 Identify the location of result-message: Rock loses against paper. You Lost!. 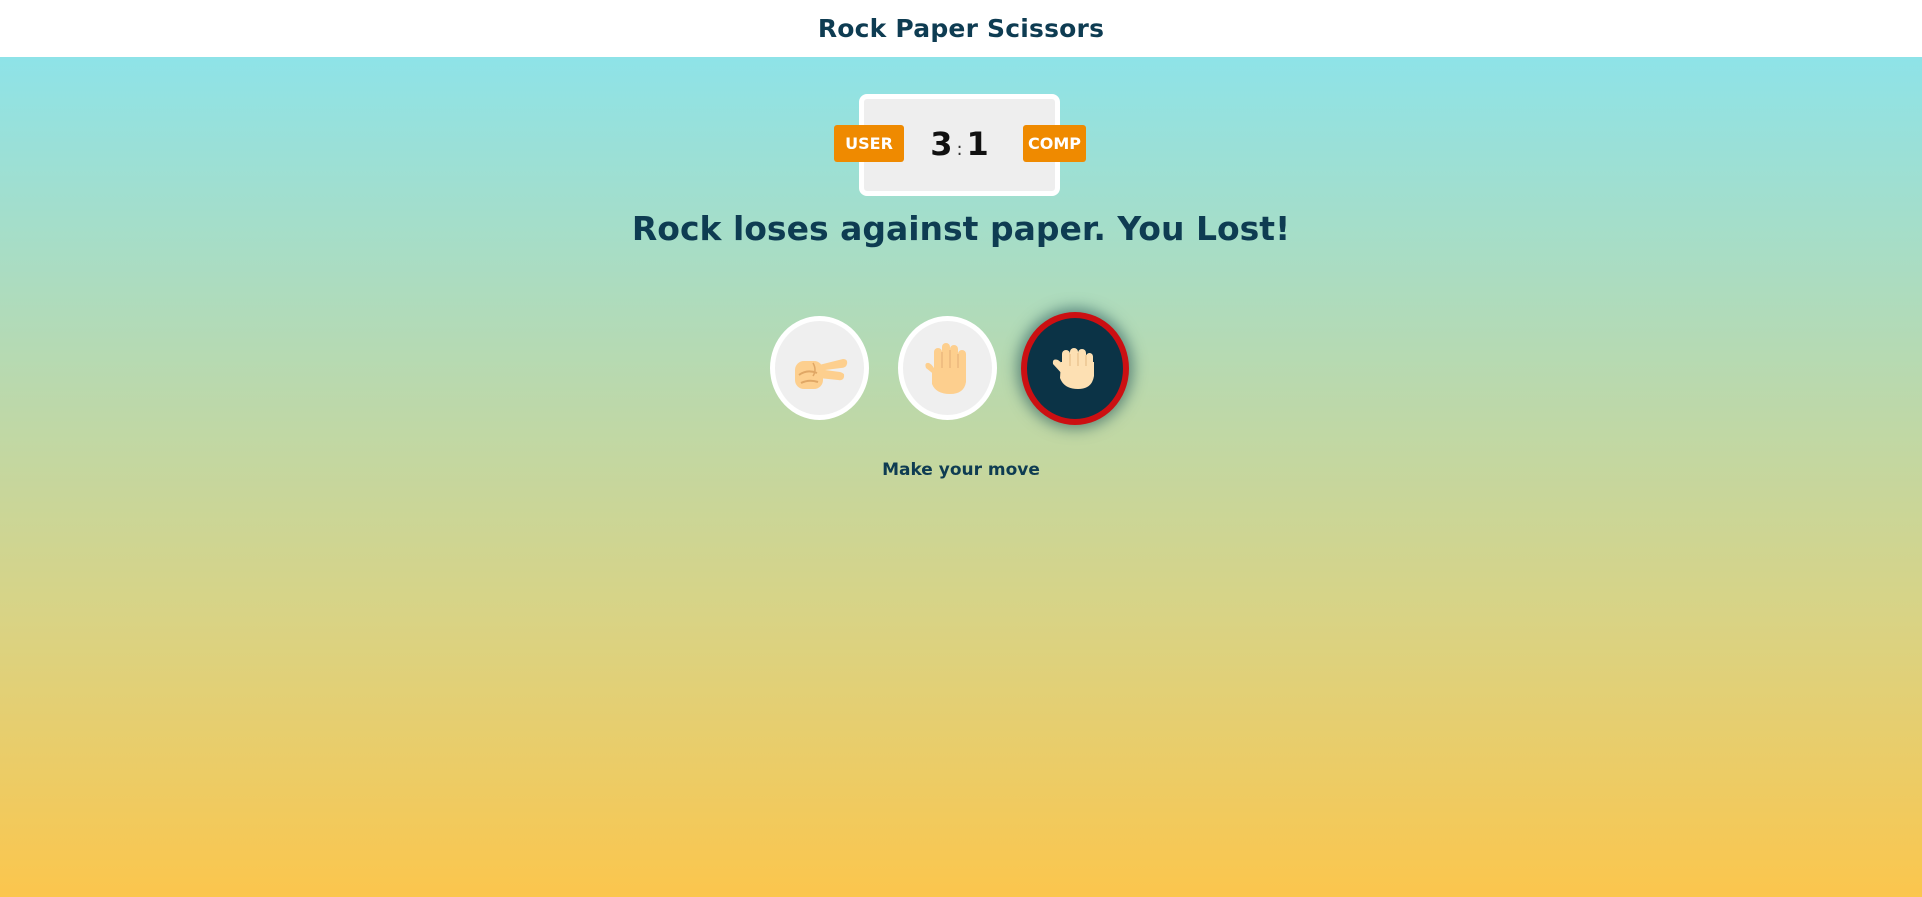
(961, 228).